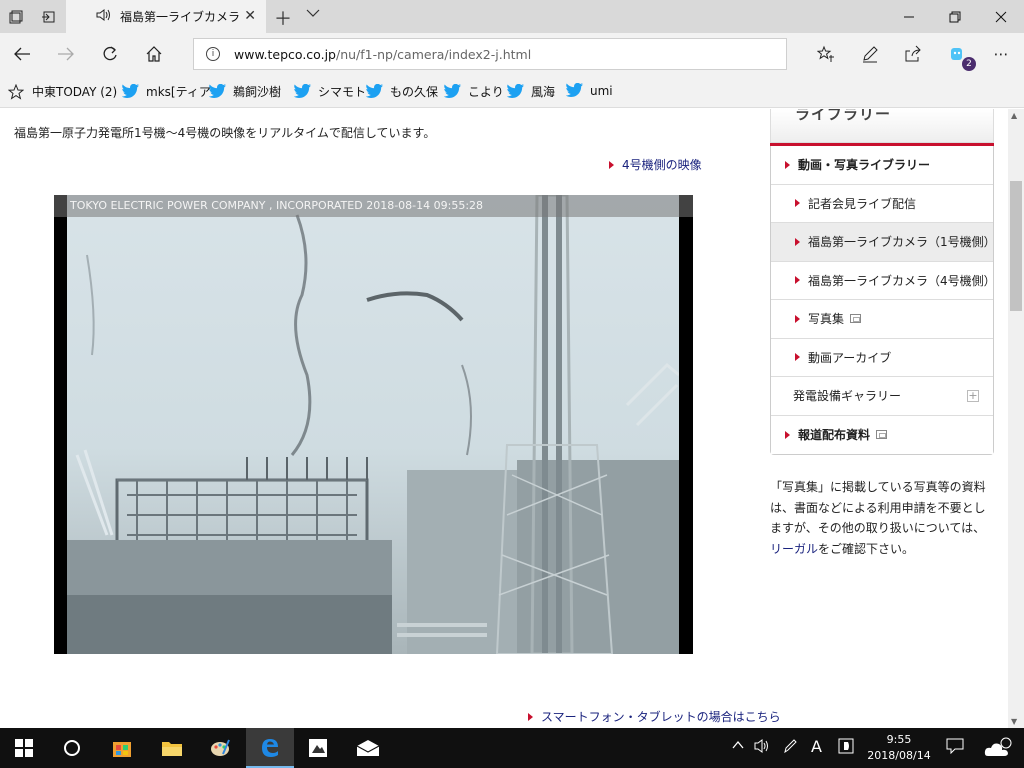 This screenshot has height=768, width=1024. What do you see at coordinates (48, 17) in the screenshot?
I see `tab-restore-icon` at bounding box center [48, 17].